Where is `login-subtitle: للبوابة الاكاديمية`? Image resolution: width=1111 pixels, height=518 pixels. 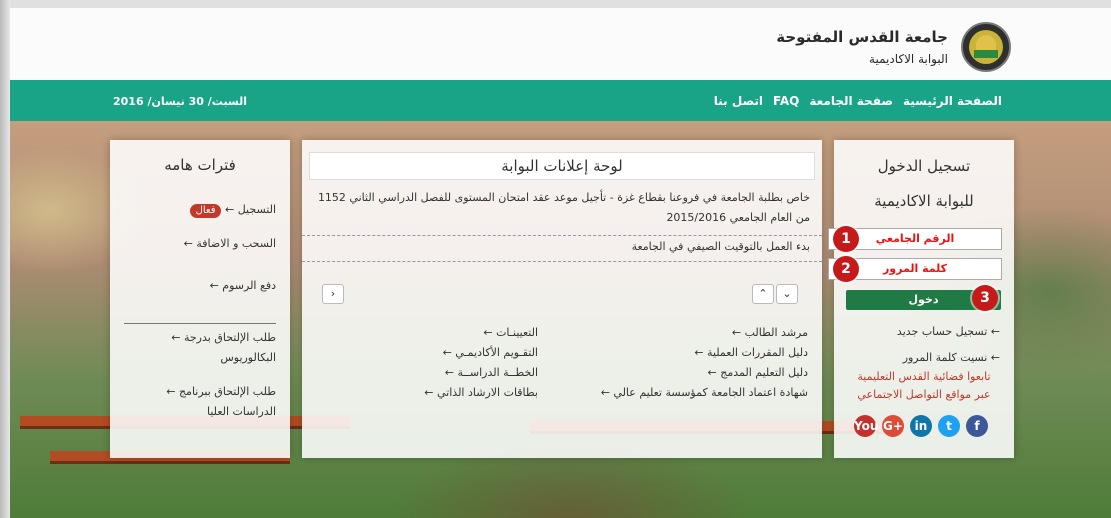 login-subtitle: للبوابة الاكاديمية is located at coordinates (924, 201).